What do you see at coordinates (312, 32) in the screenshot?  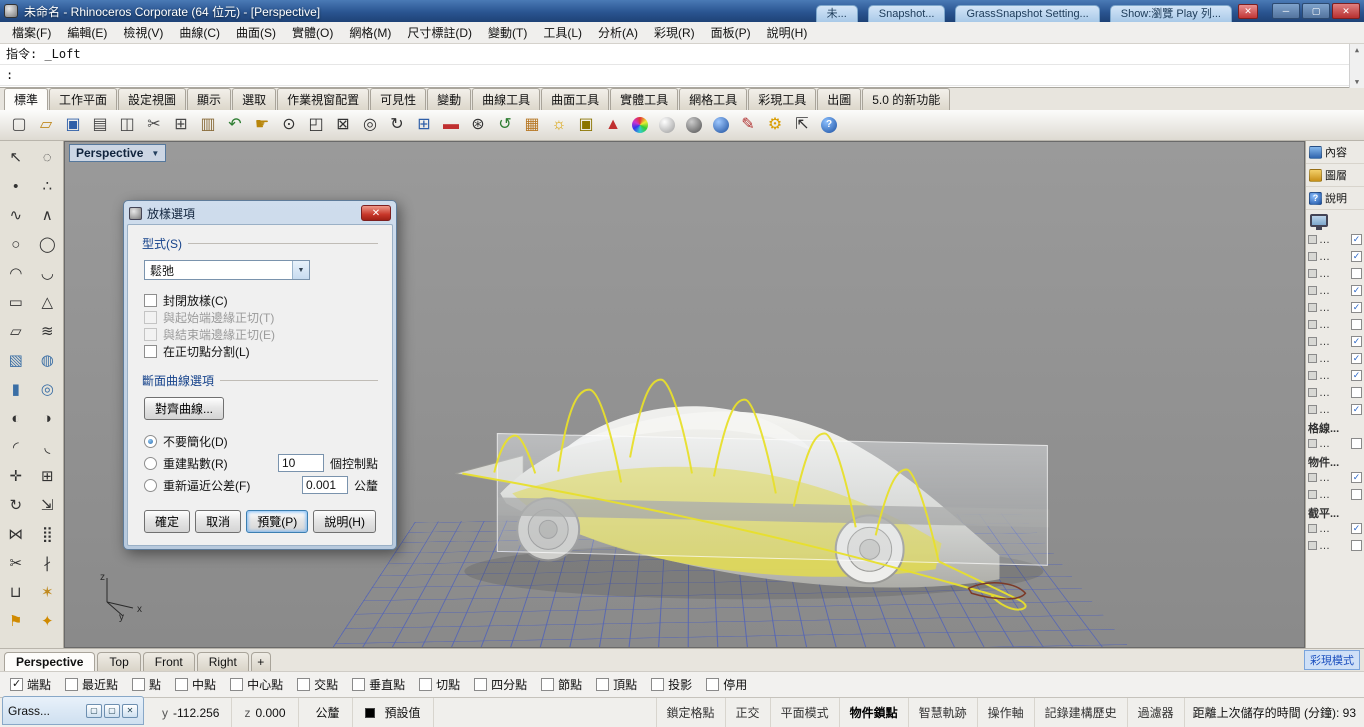 I see `menu-item: 實體(O)` at bounding box center [312, 32].